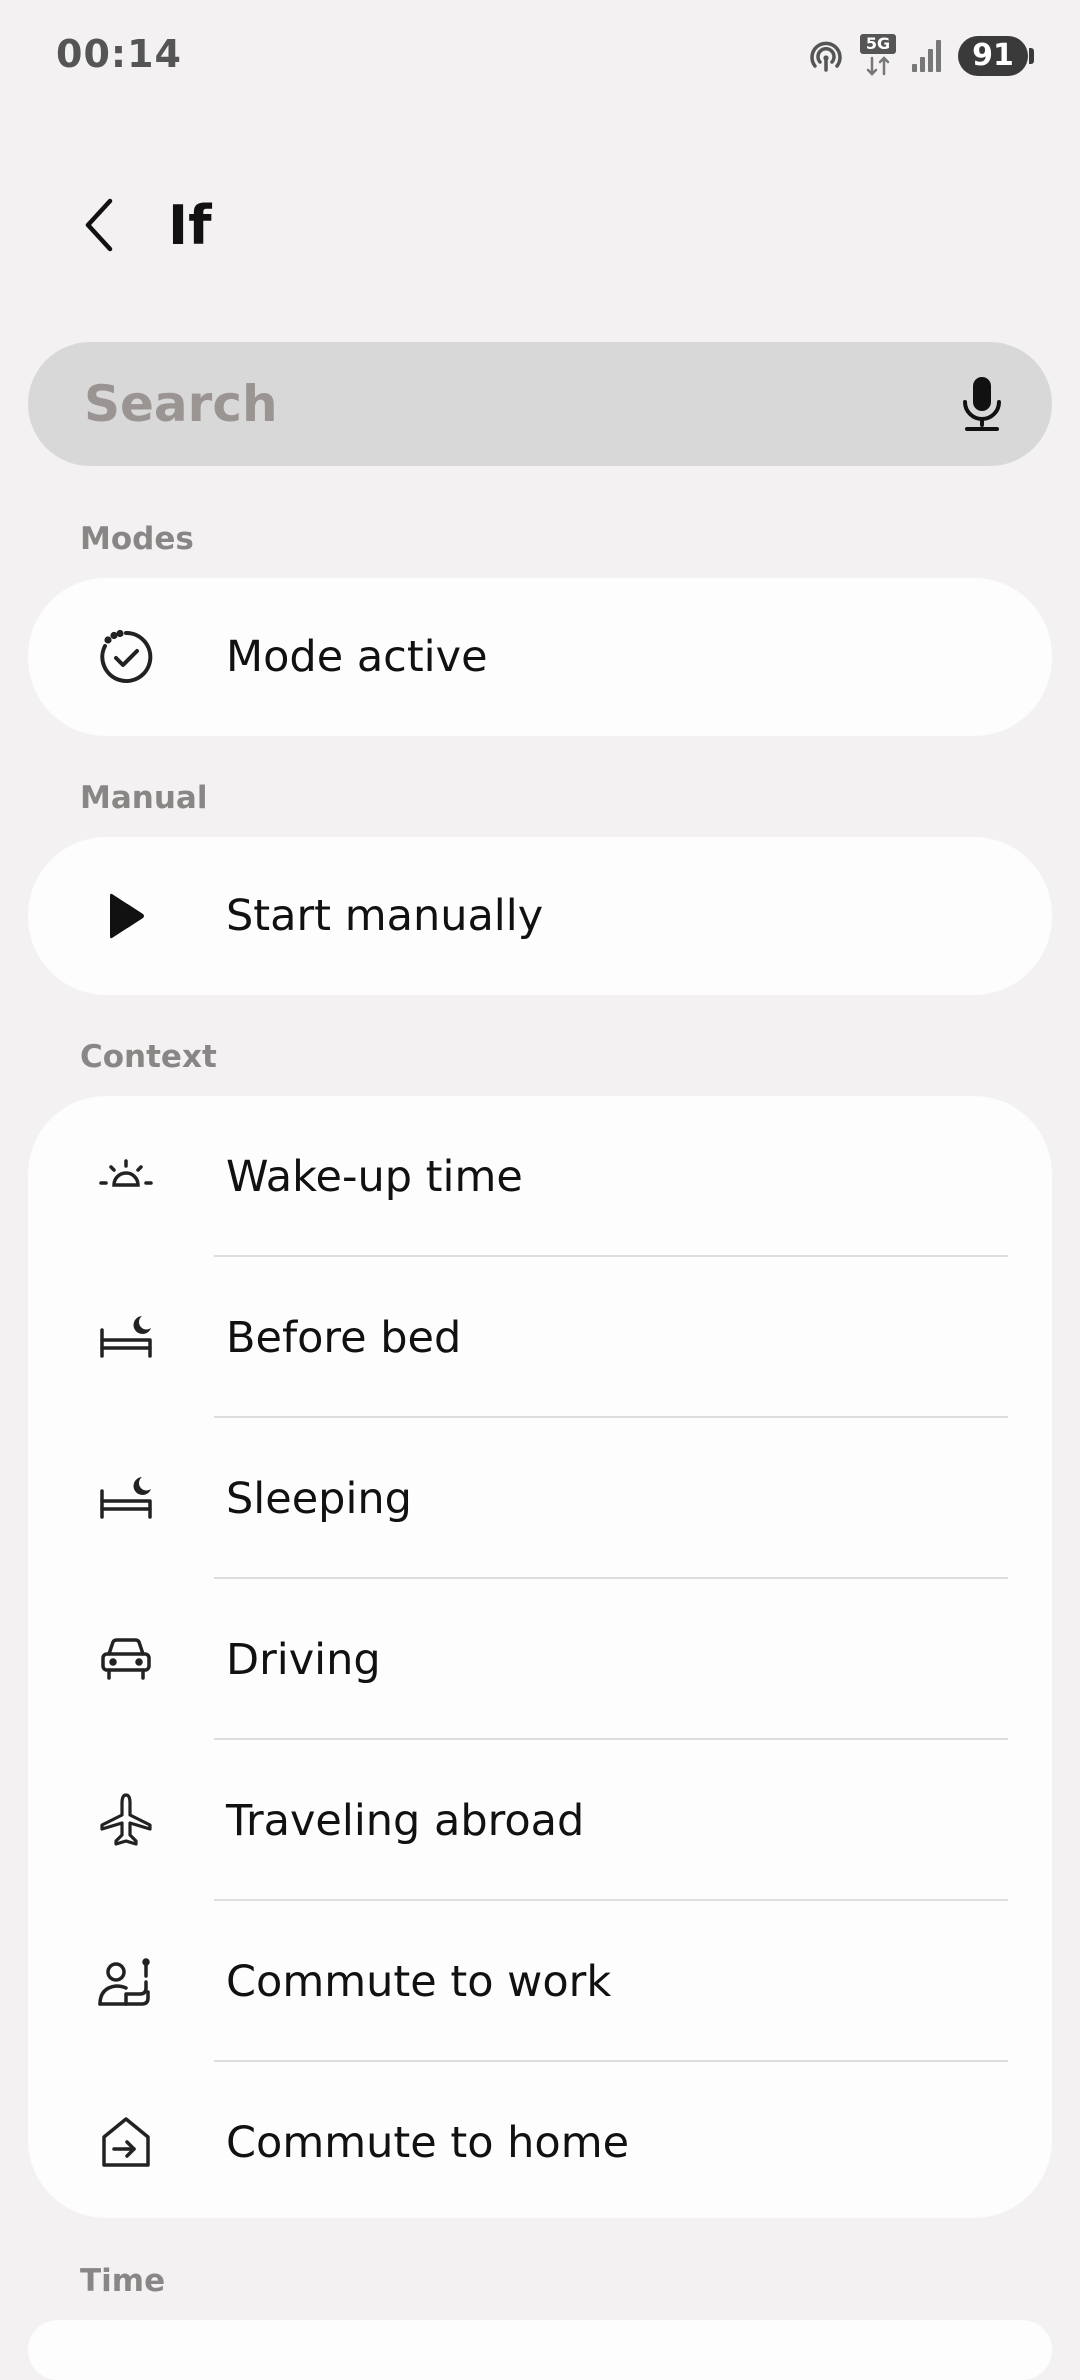 This screenshot has width=1080, height=2380. I want to click on list-item-label: Driving, so click(303, 1659).